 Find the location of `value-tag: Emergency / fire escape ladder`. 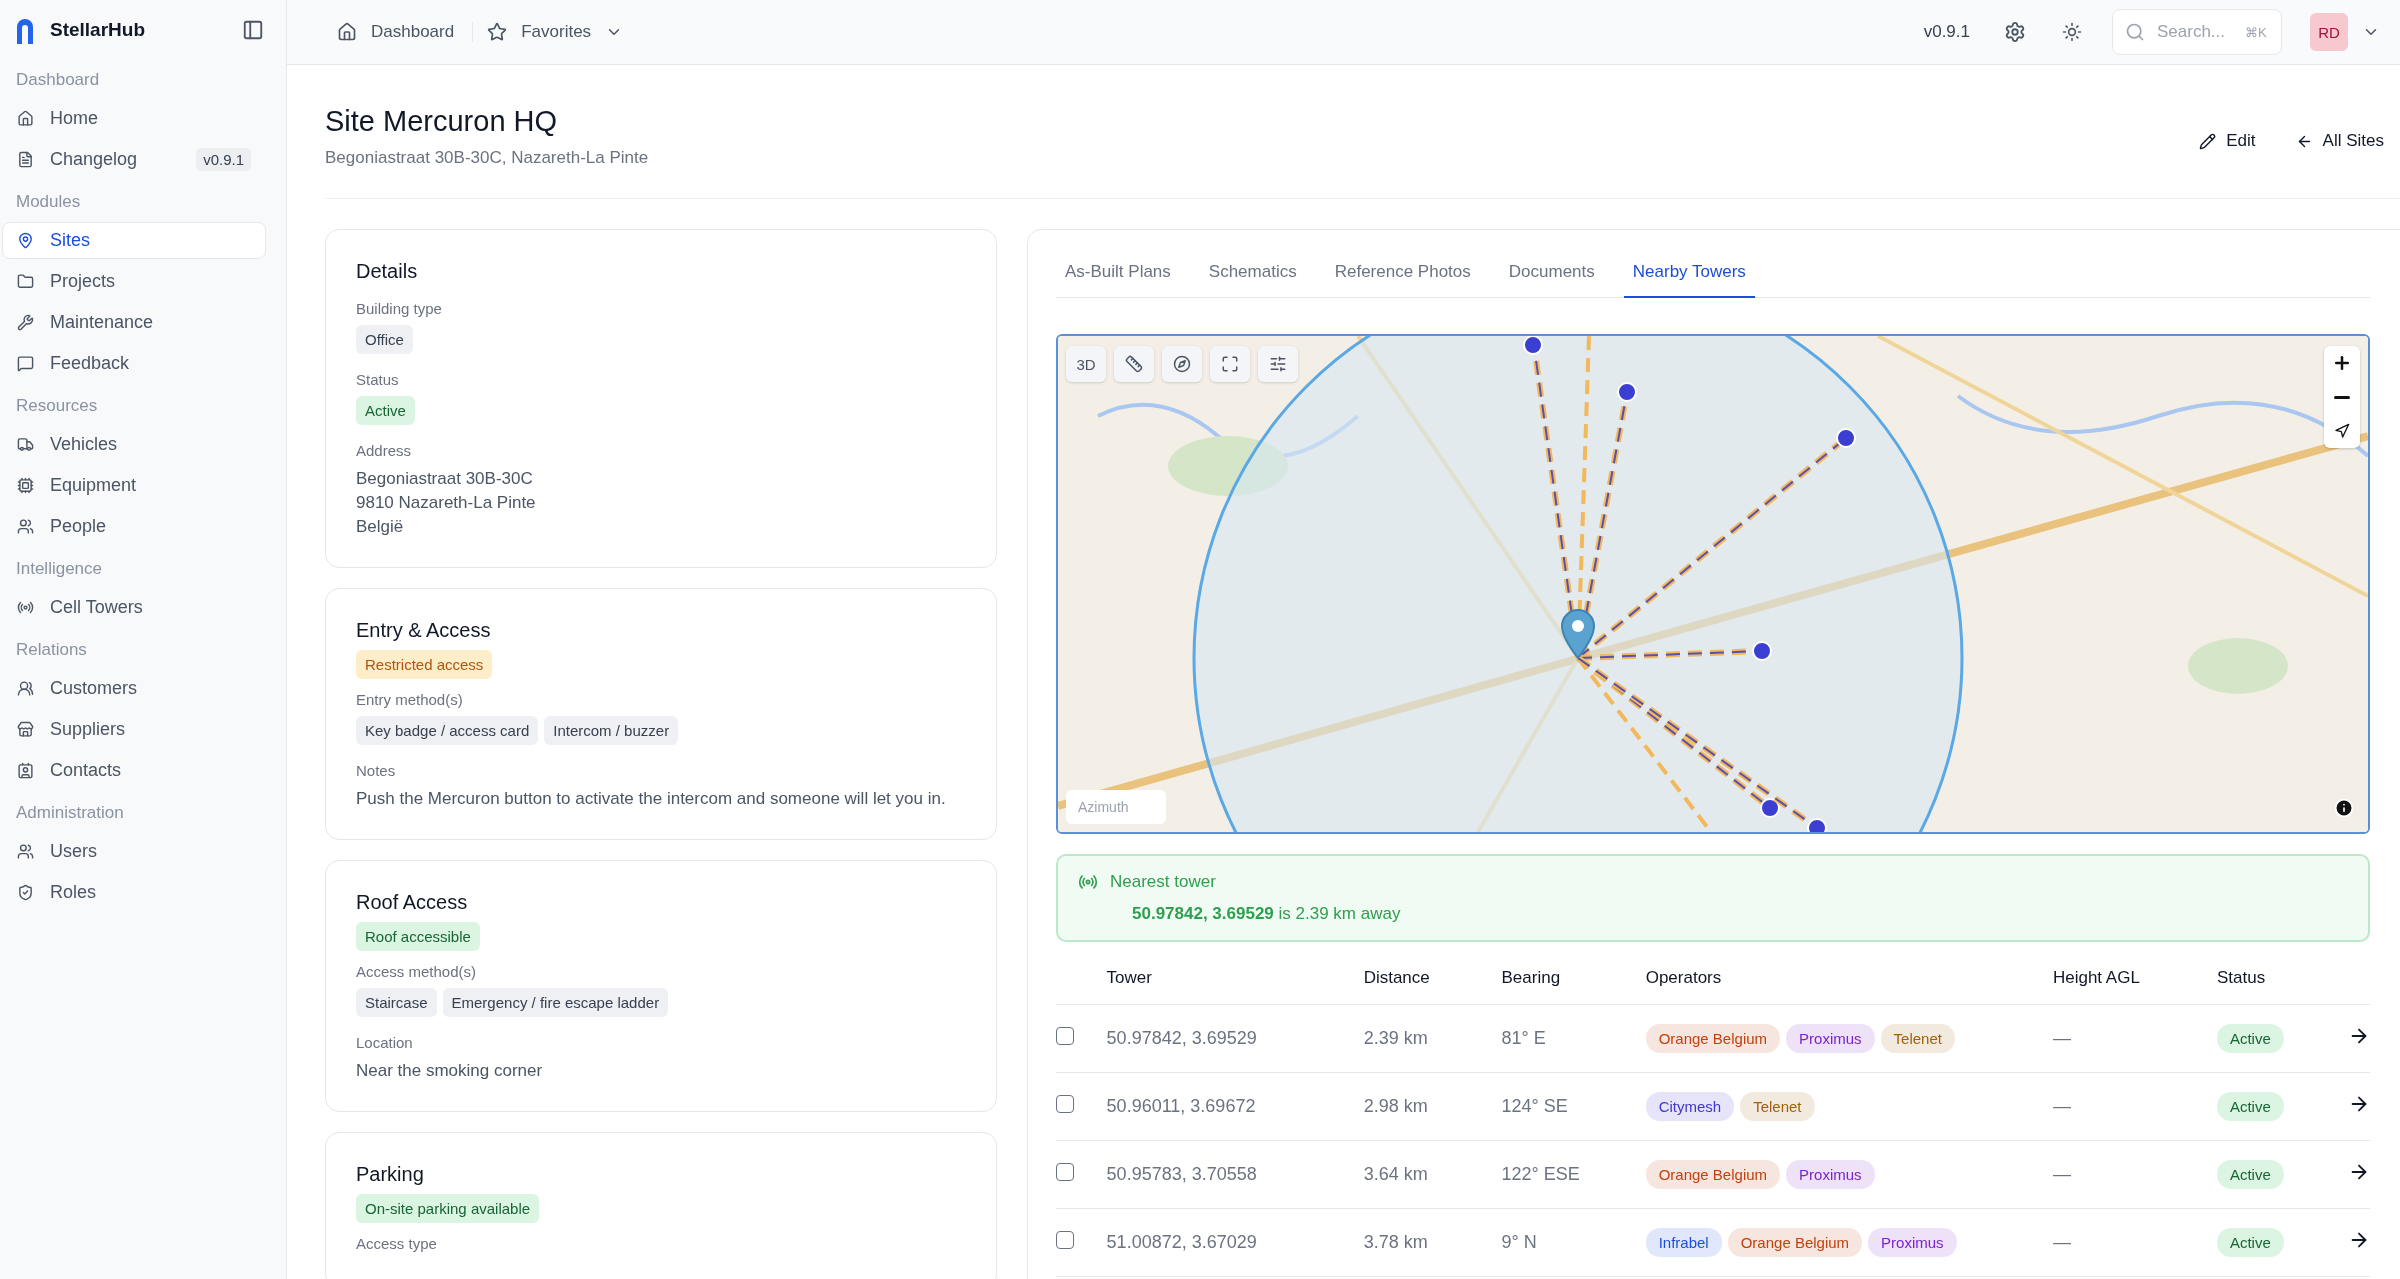

value-tag: Emergency / fire escape ladder is located at coordinates (555, 1002).